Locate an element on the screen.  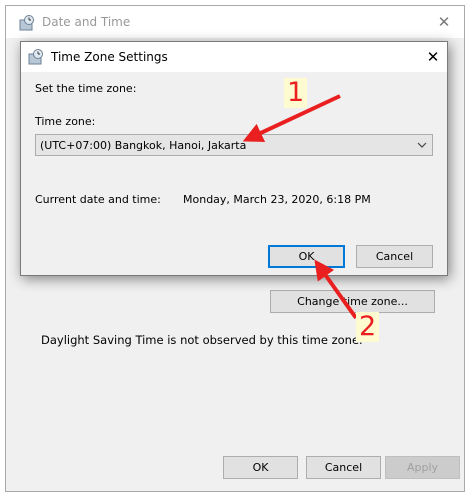
dialog-title: Time Zone Settings is located at coordinates (109, 57).